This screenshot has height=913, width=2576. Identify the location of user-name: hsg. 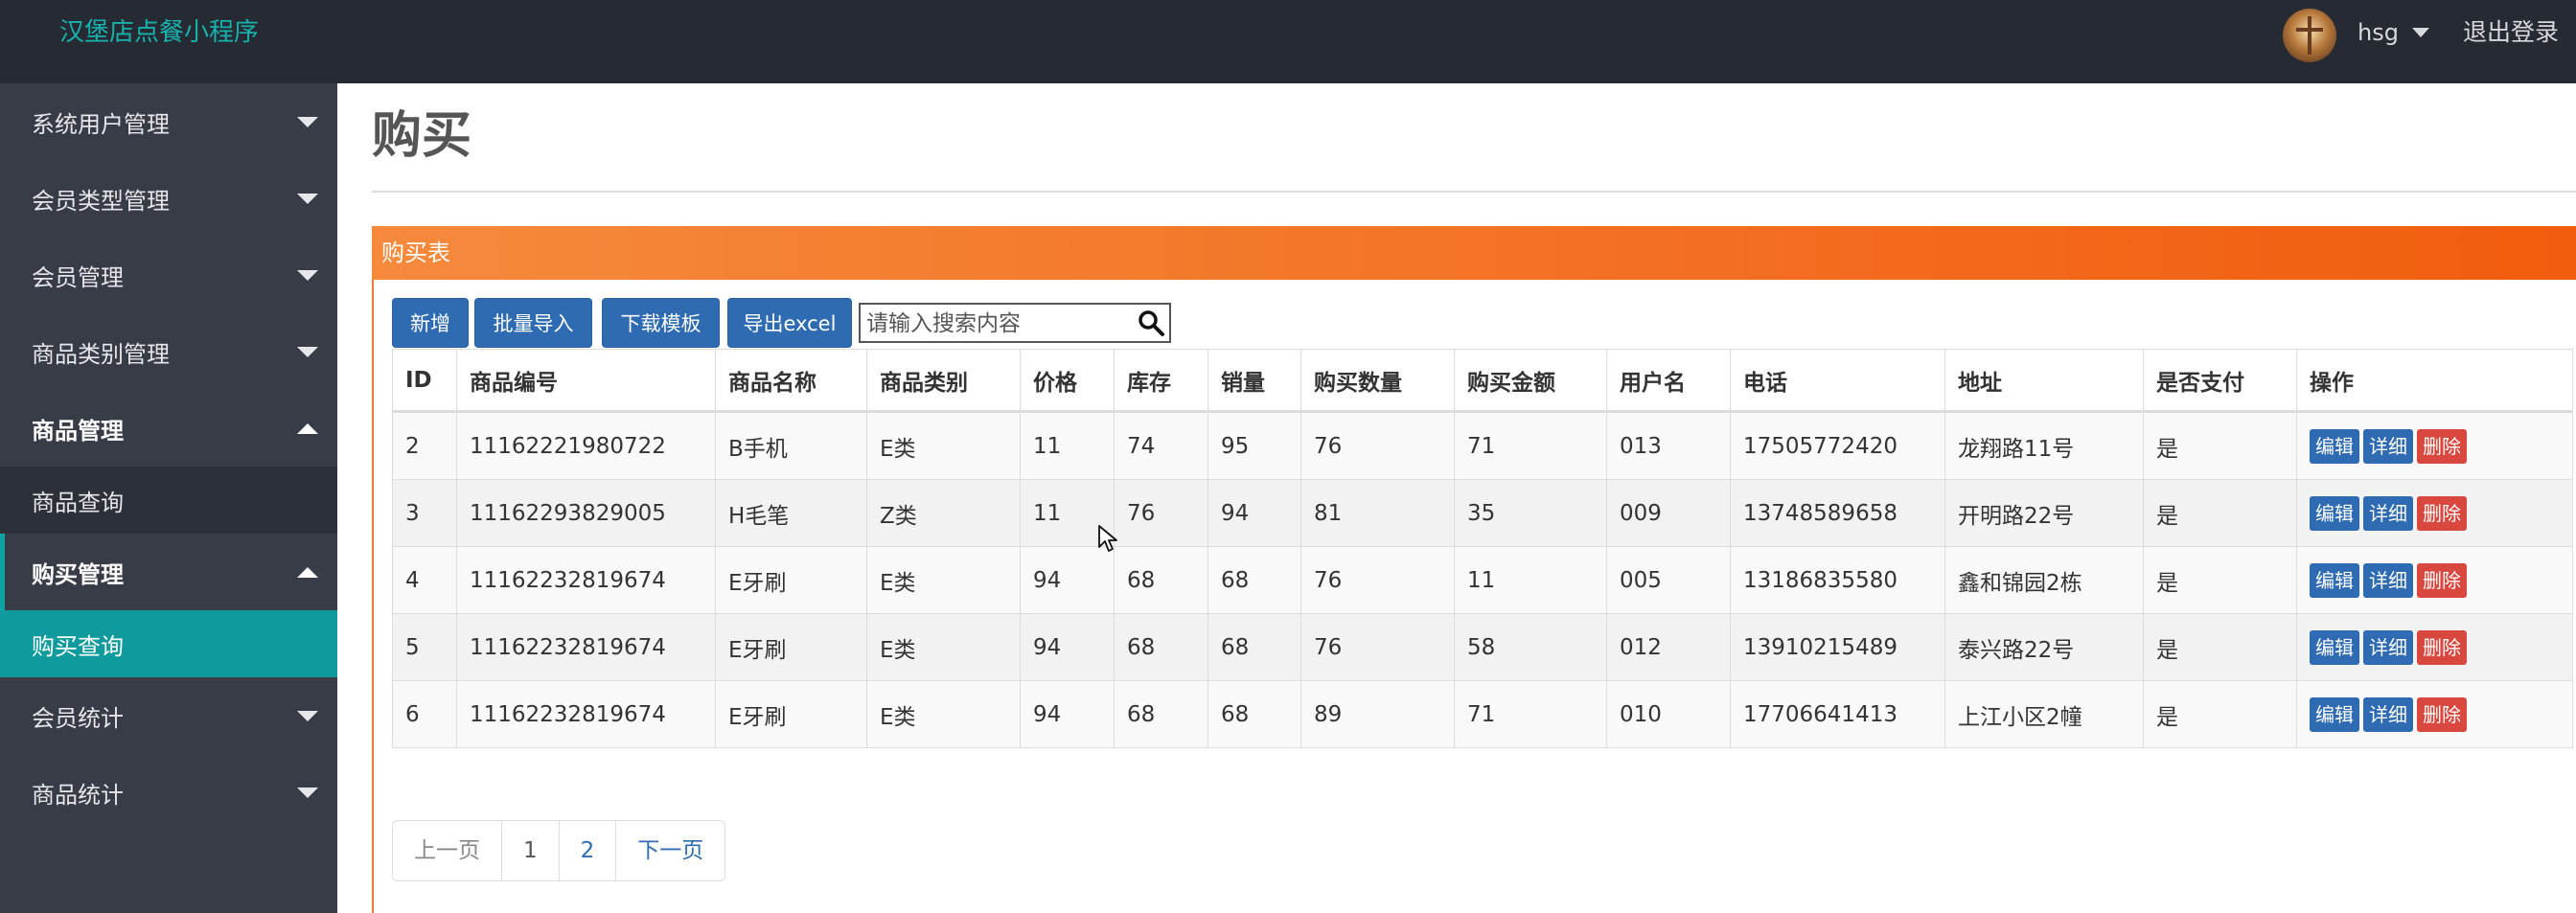
(2378, 32).